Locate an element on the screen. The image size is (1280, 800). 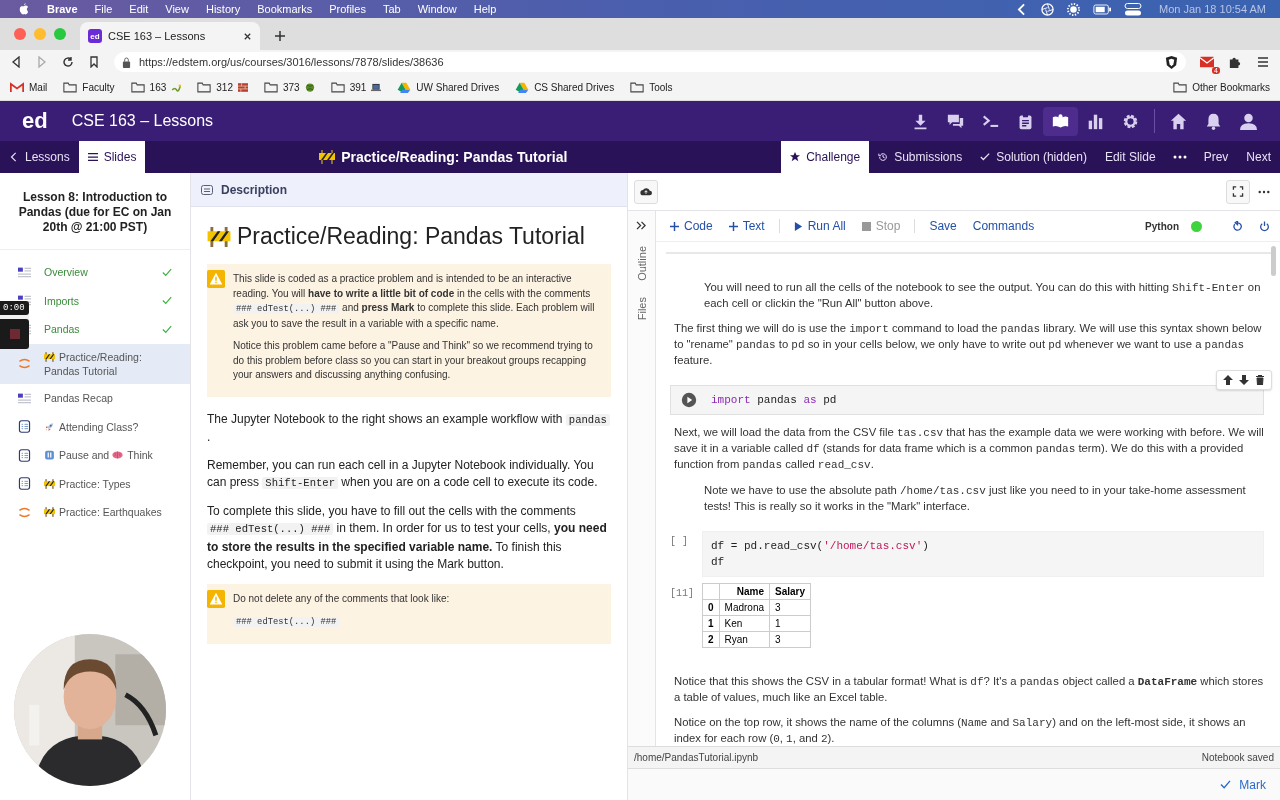
callout-text: Do not delete any of the comments that look like: is located at coordinates (342, 598).